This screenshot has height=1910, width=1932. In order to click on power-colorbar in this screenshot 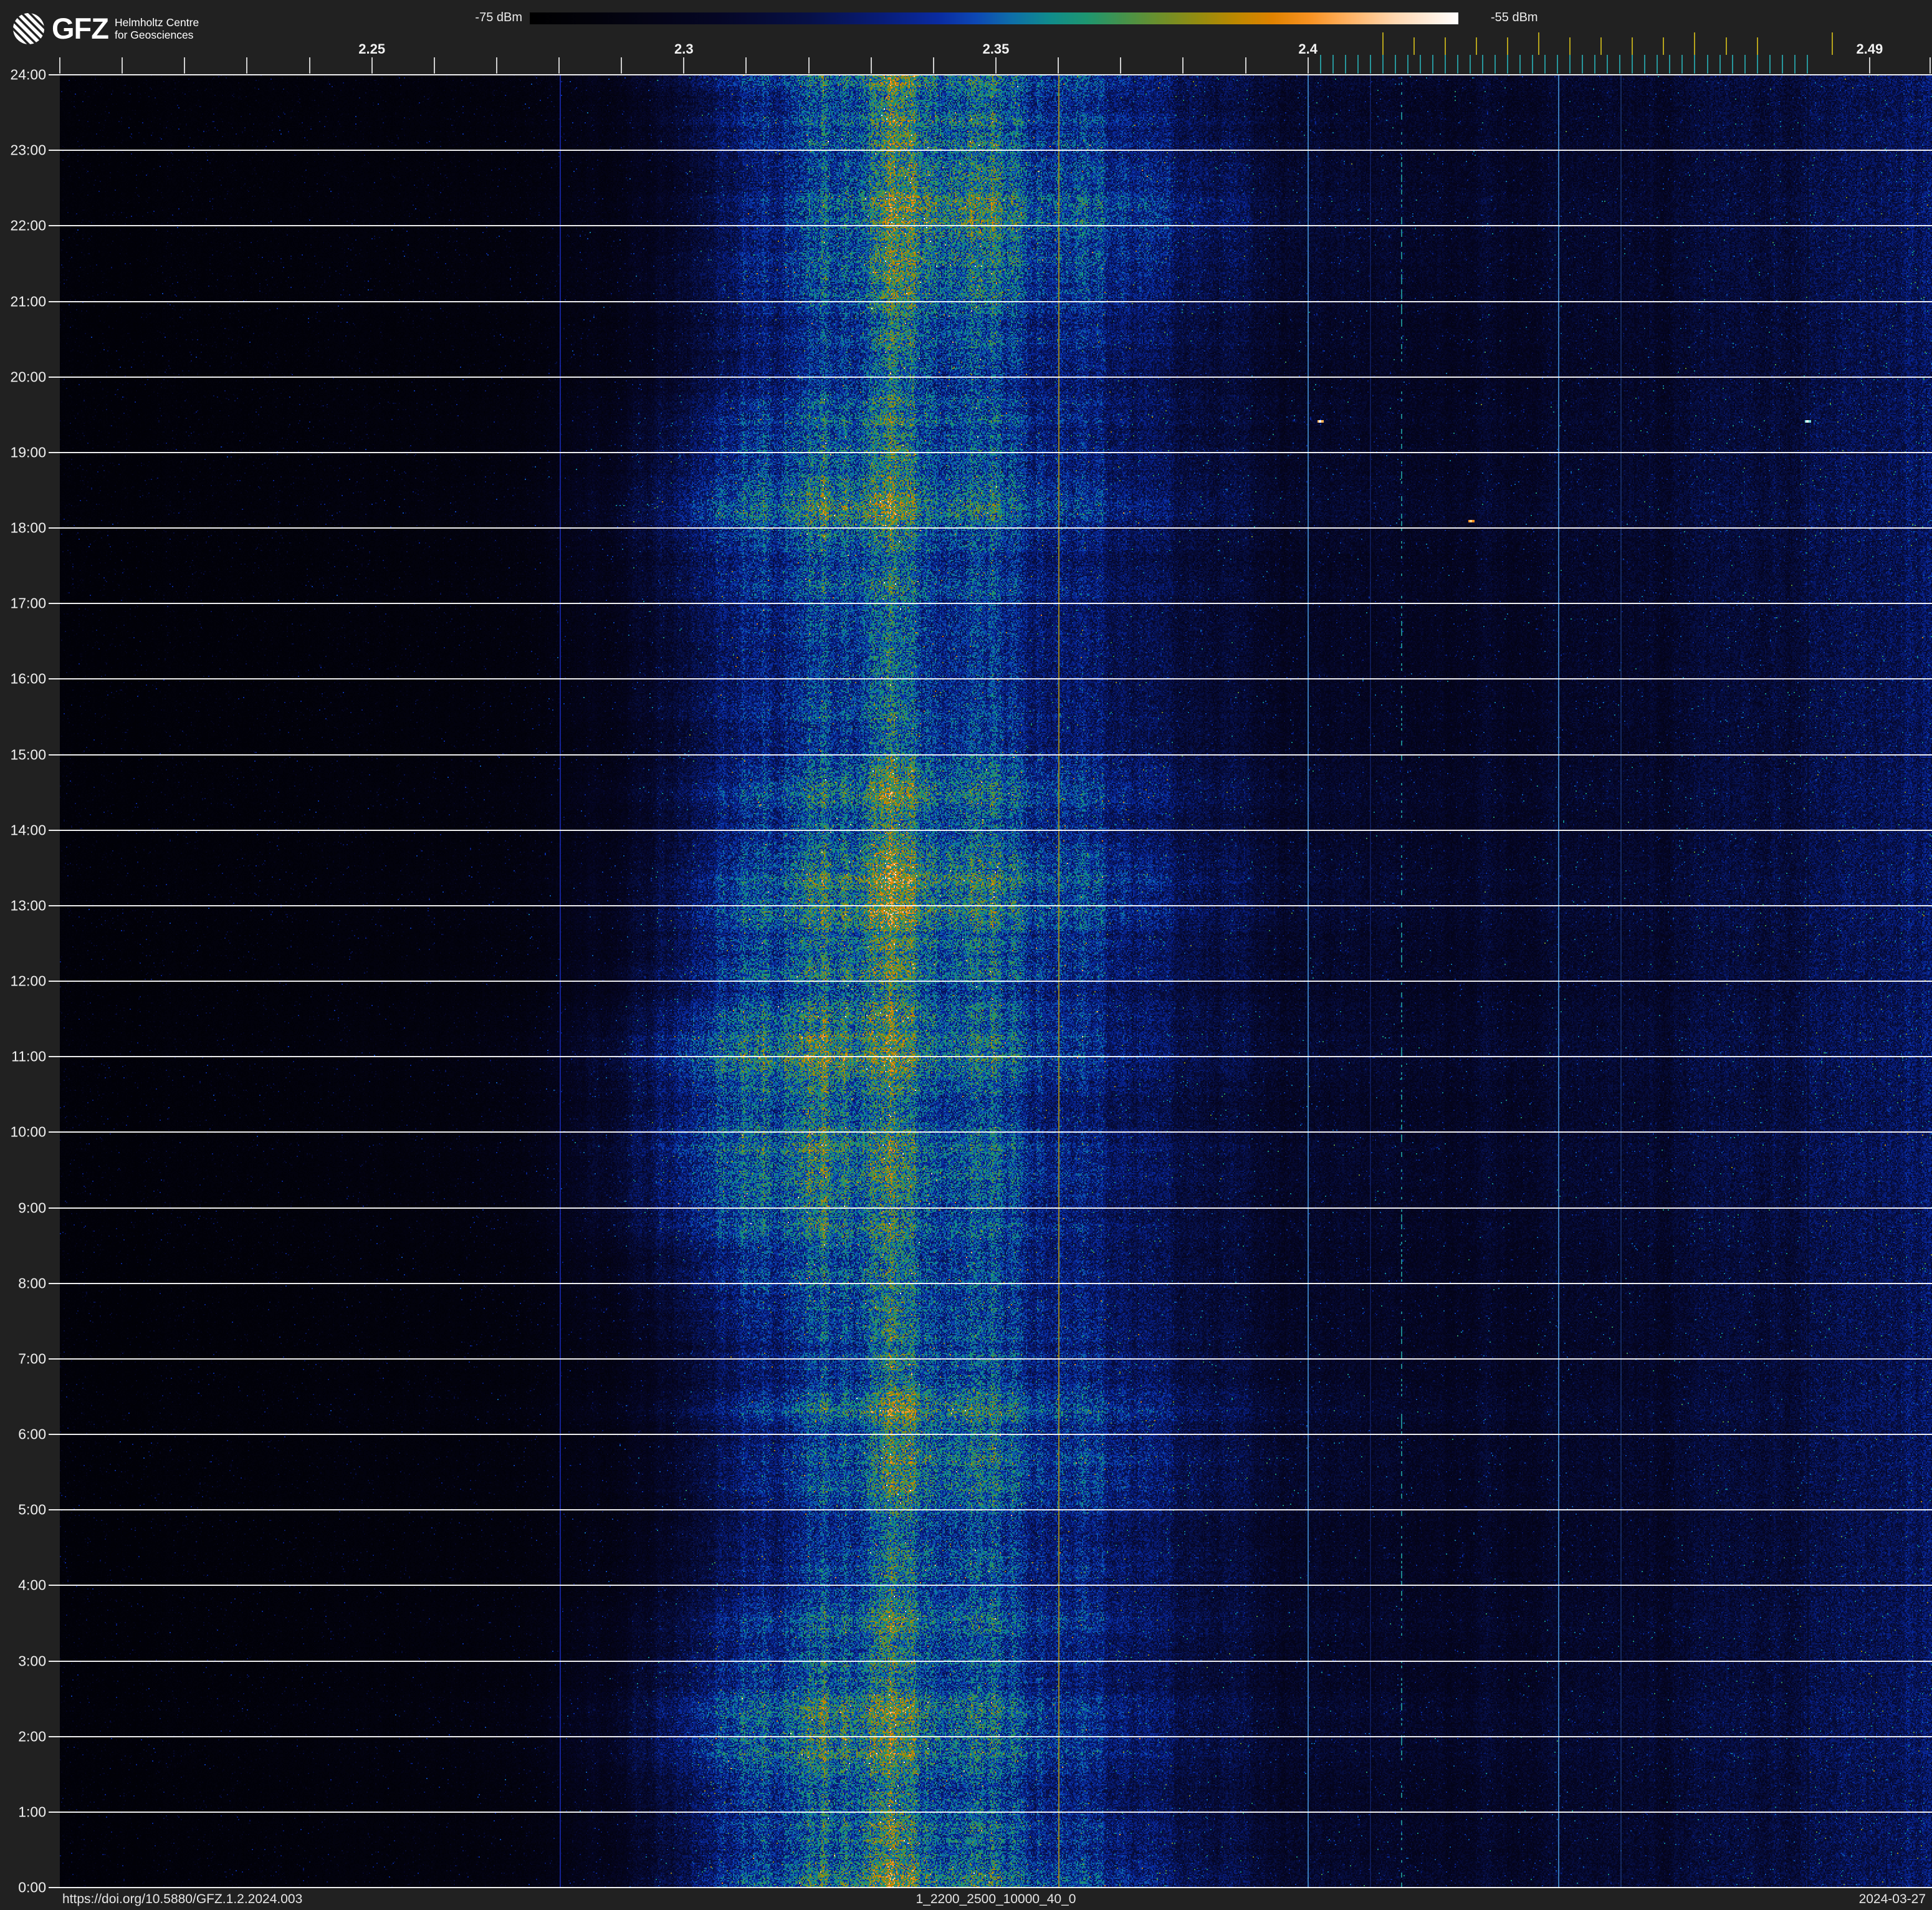, I will do `click(994, 18)`.